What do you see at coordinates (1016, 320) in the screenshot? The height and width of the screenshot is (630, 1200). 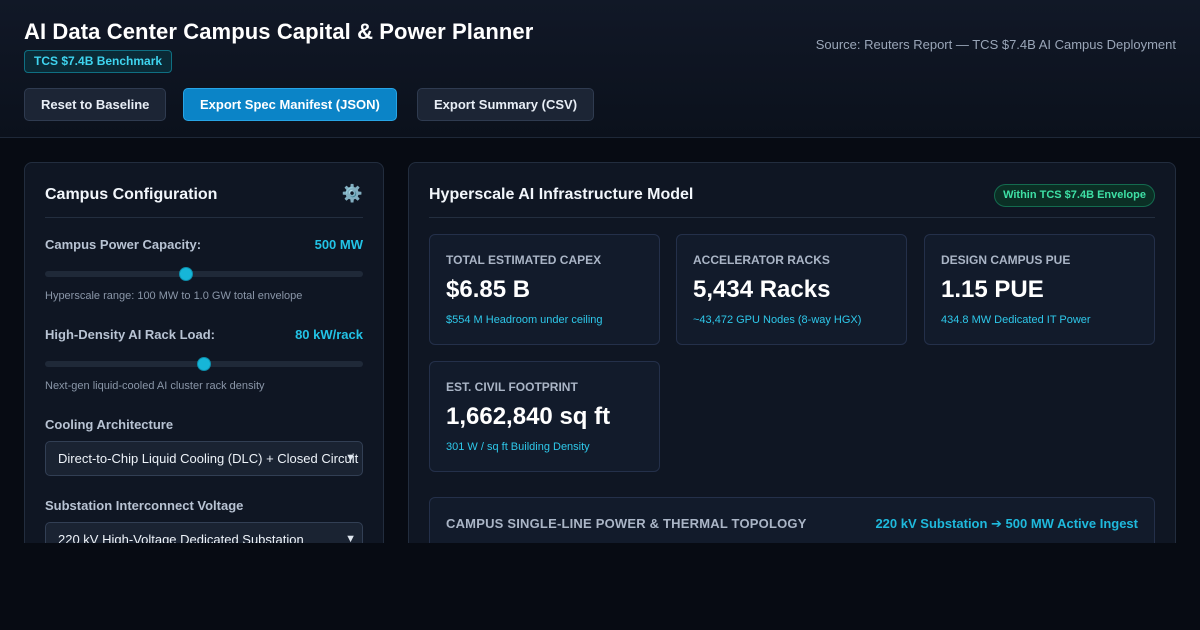 I see `it-power-note: 434.8 MW Dedicated IT Power` at bounding box center [1016, 320].